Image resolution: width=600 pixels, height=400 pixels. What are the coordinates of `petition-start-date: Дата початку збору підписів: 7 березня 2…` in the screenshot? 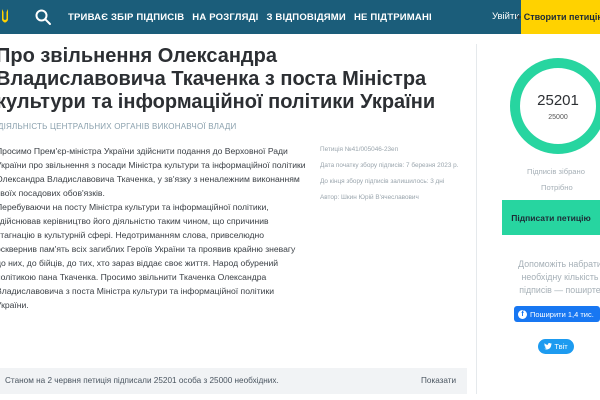 It's located at (389, 165).